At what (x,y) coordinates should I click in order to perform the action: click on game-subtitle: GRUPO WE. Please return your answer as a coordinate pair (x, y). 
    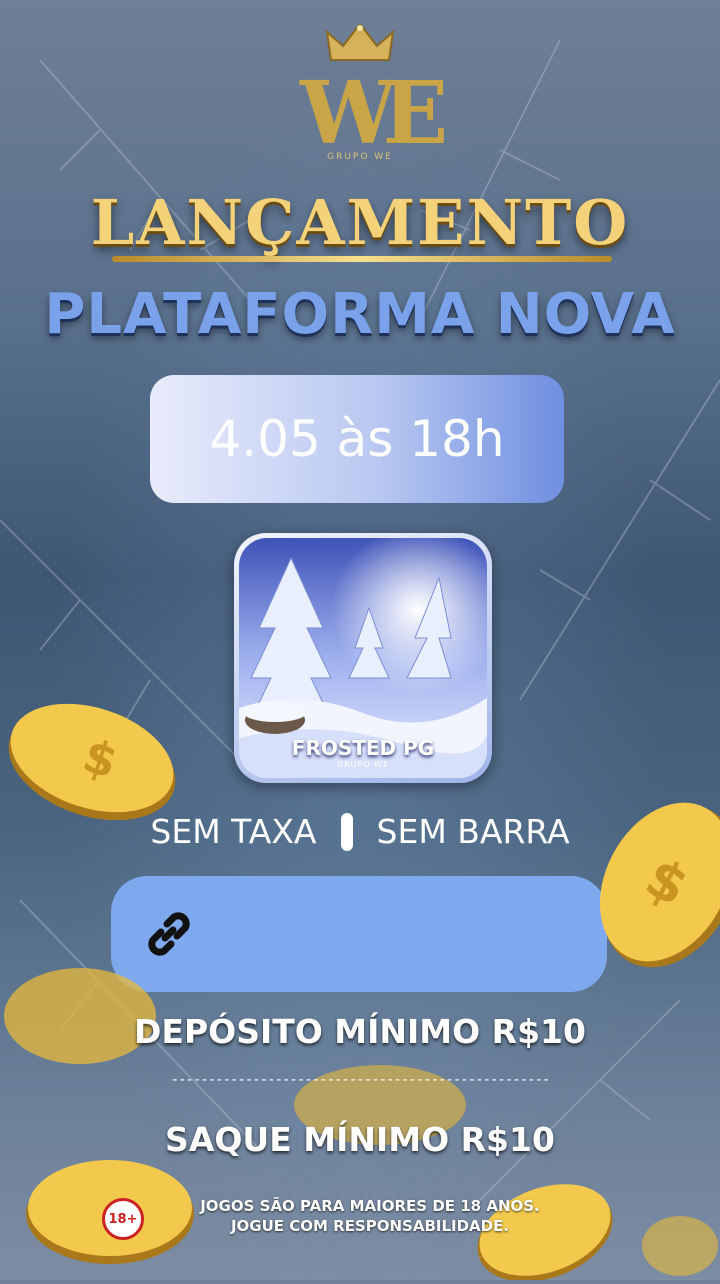
    Looking at the image, I should click on (363, 764).